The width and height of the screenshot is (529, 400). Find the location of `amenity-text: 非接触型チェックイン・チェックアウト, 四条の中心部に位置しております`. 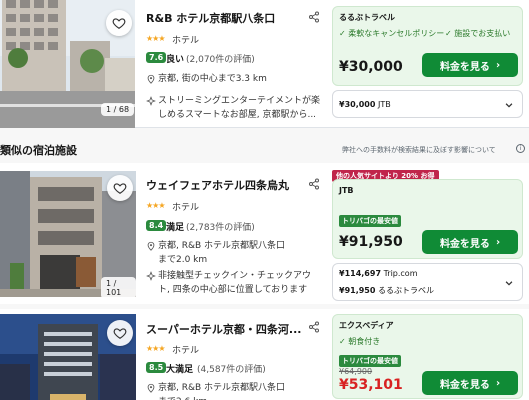

amenity-text: 非接触型チェックイン・チェックアウト, 四条の中心部に位置しております is located at coordinates (235, 283).